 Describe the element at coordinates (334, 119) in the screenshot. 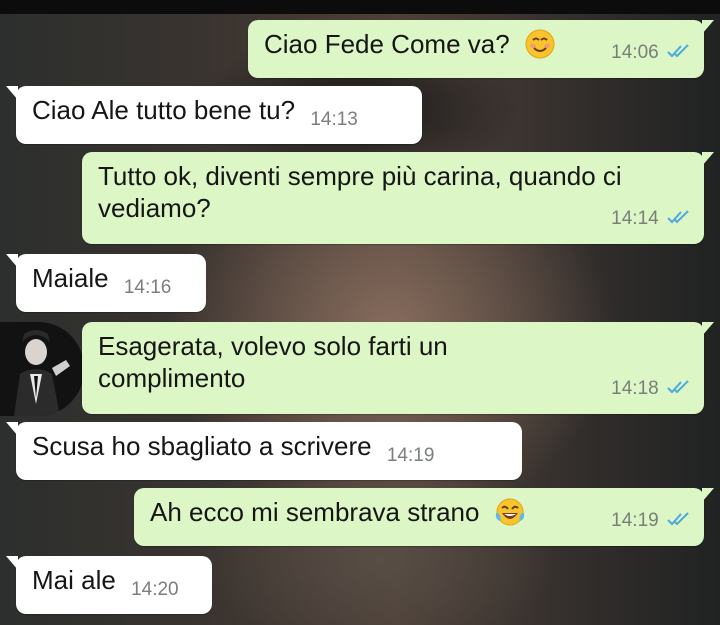

I see `message-timestamp: 14:13` at that location.